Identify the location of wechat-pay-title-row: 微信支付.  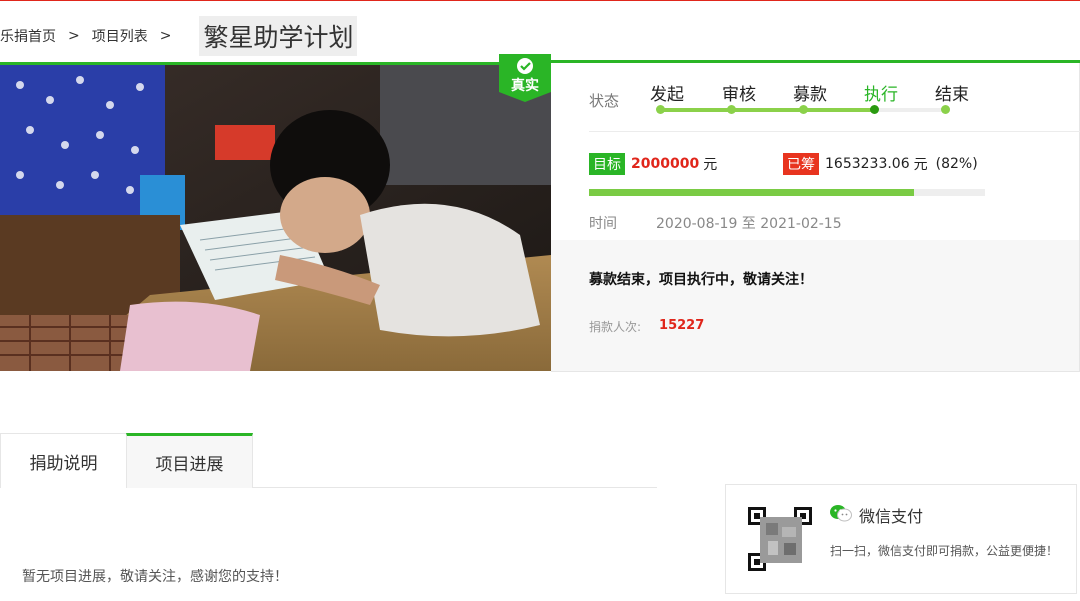
(876, 515).